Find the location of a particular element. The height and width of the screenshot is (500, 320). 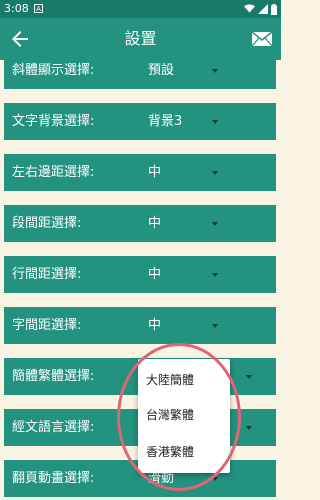

status-icons is located at coordinates (260, 9).